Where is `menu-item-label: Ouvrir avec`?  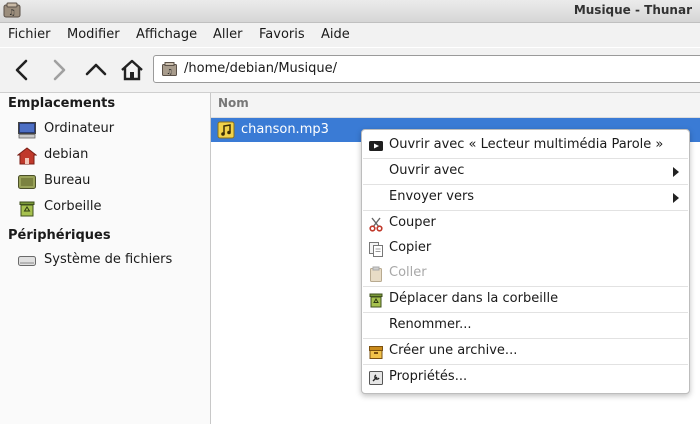
menu-item-label: Ouvrir avec is located at coordinates (427, 170).